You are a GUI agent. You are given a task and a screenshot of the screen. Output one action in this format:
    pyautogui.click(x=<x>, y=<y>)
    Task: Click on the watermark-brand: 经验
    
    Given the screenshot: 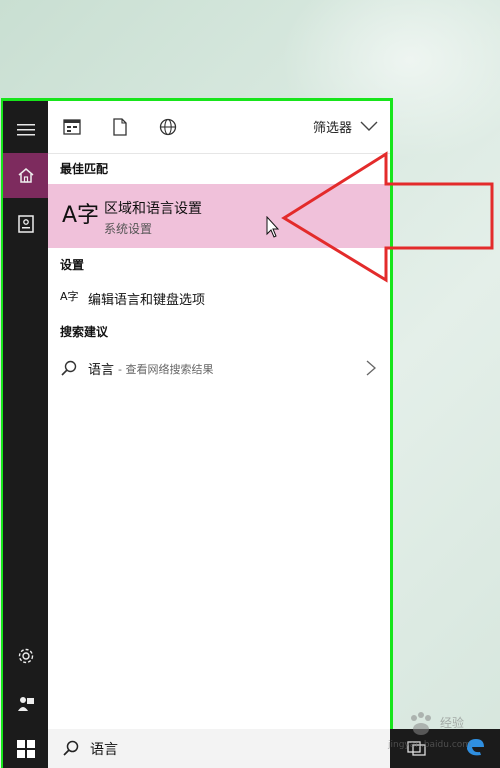 What is the action you would take?
    pyautogui.click(x=452, y=723)
    